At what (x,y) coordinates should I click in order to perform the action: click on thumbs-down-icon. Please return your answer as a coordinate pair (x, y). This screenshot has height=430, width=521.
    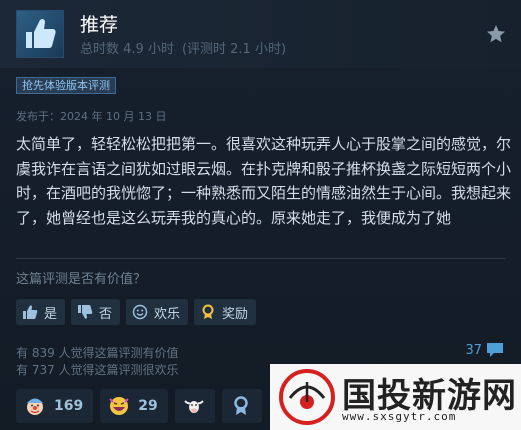
    Looking at the image, I should click on (85, 312).